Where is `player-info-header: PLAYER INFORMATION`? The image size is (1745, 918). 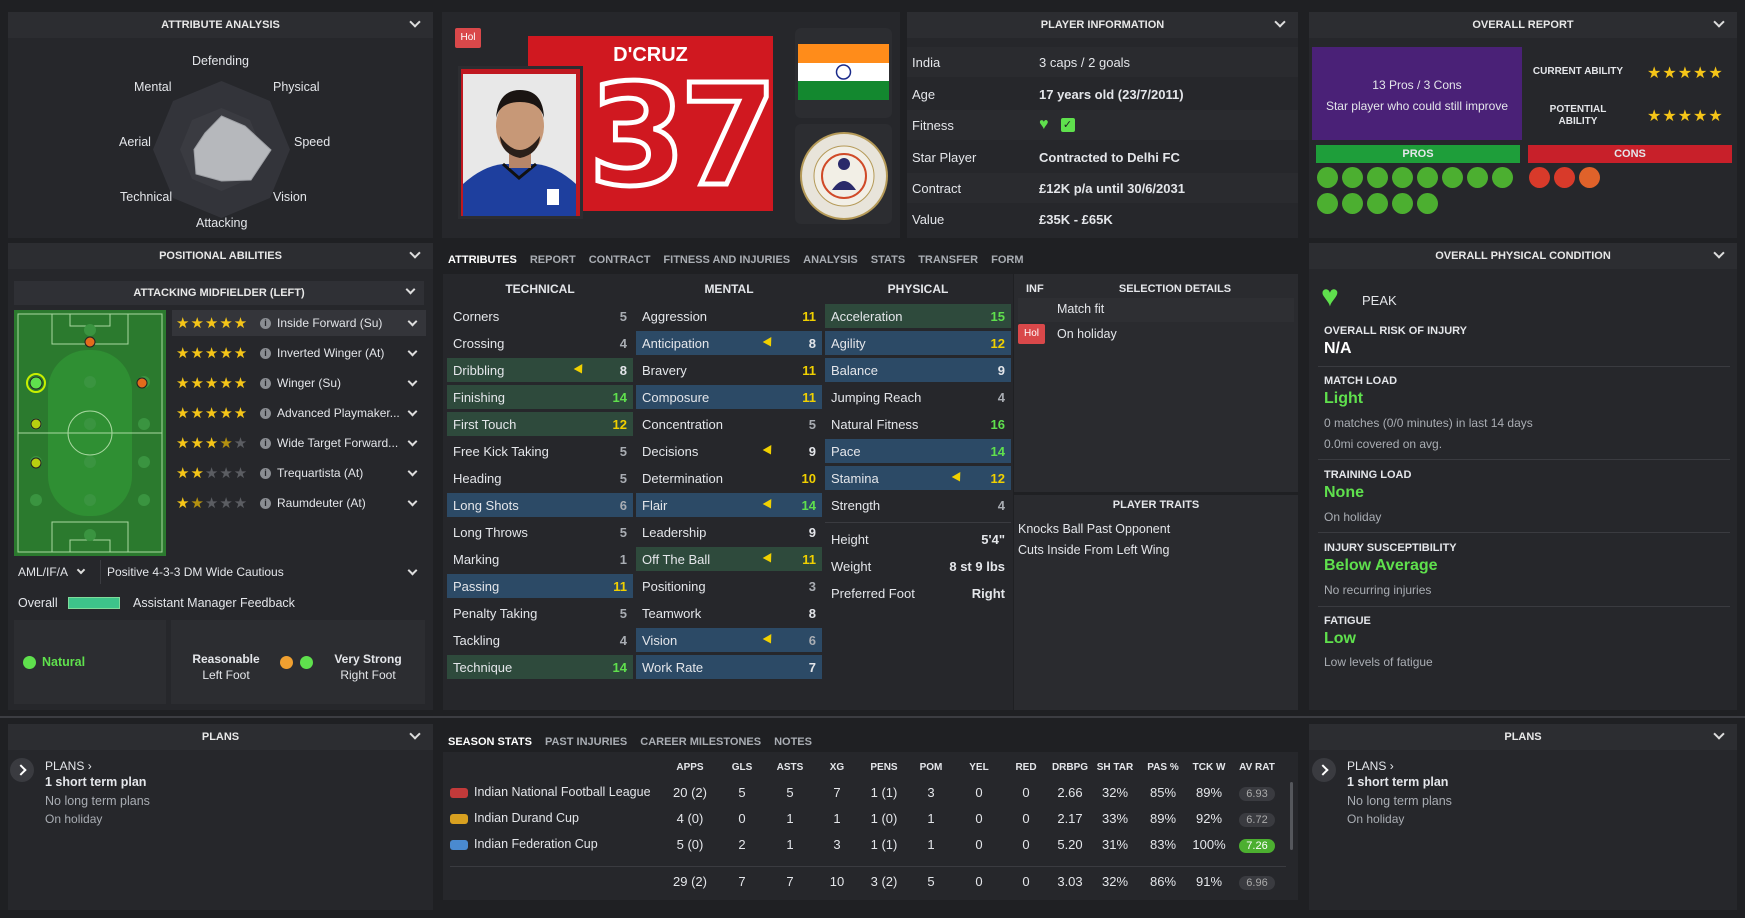 player-info-header: PLAYER INFORMATION is located at coordinates (1102, 25).